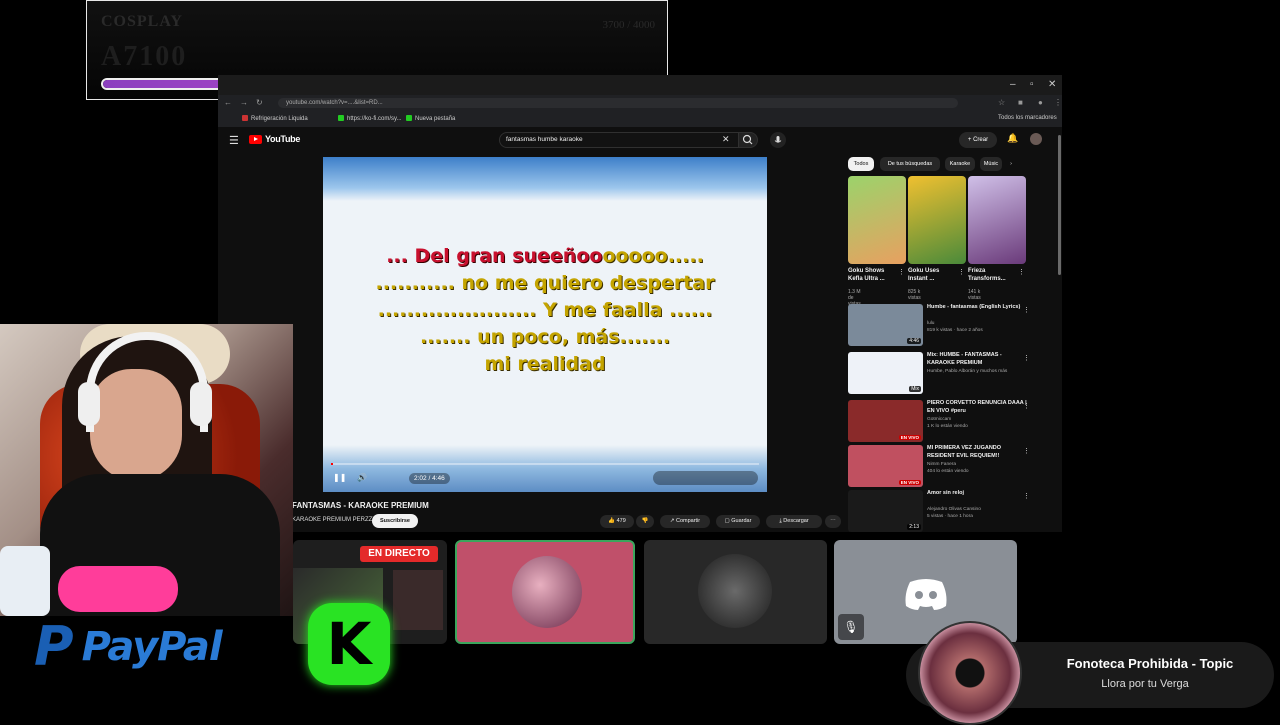  I want to click on extensions-icon: ■, so click(1020, 102).